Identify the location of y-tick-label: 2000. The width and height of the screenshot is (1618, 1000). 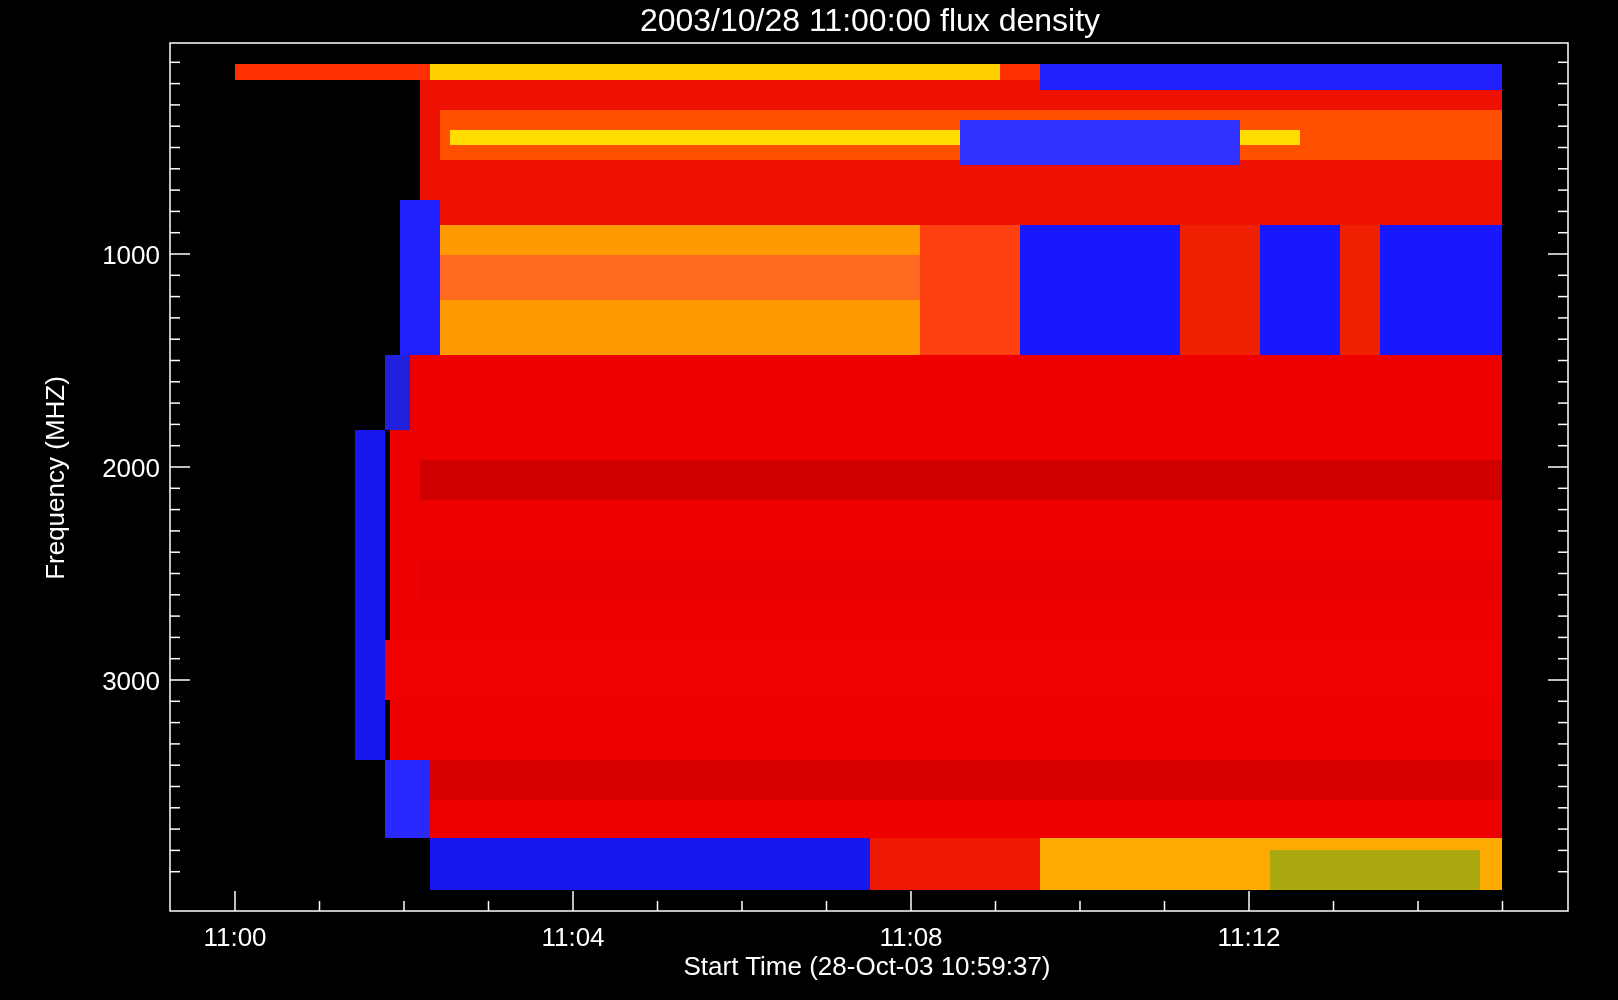
(131, 468).